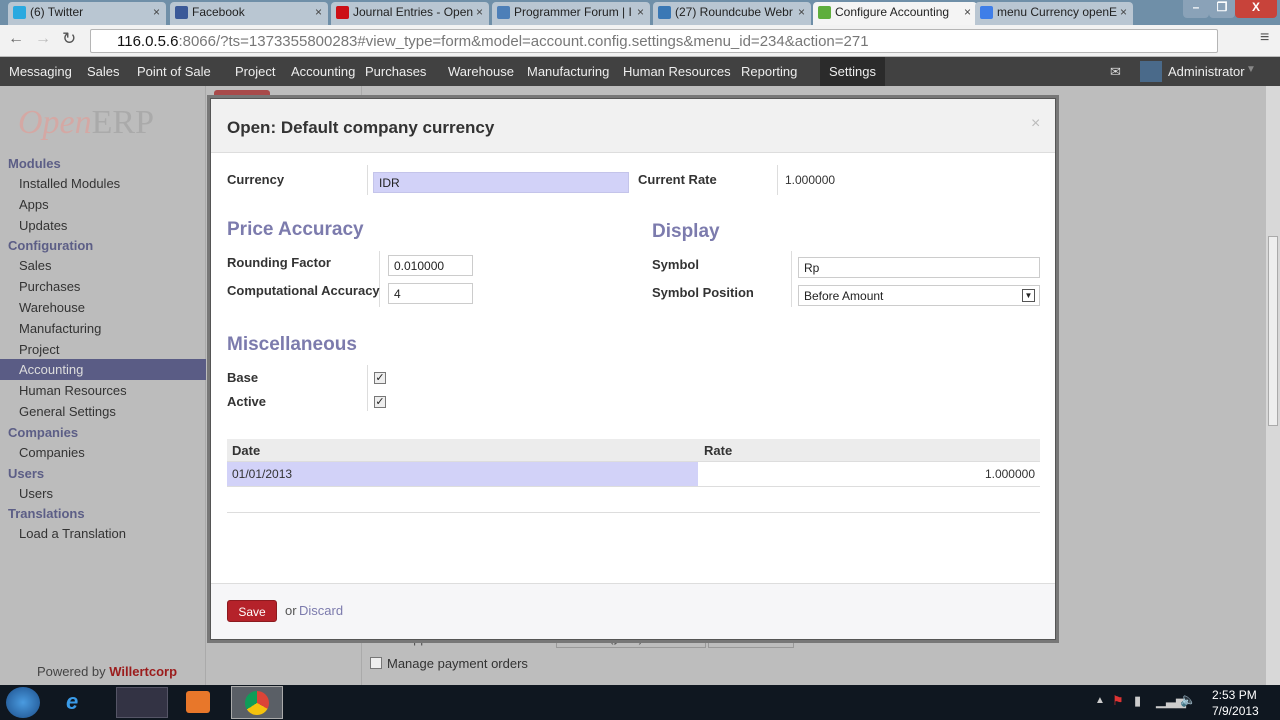  What do you see at coordinates (247, 401) in the screenshot?
I see `active-label: Active` at bounding box center [247, 401].